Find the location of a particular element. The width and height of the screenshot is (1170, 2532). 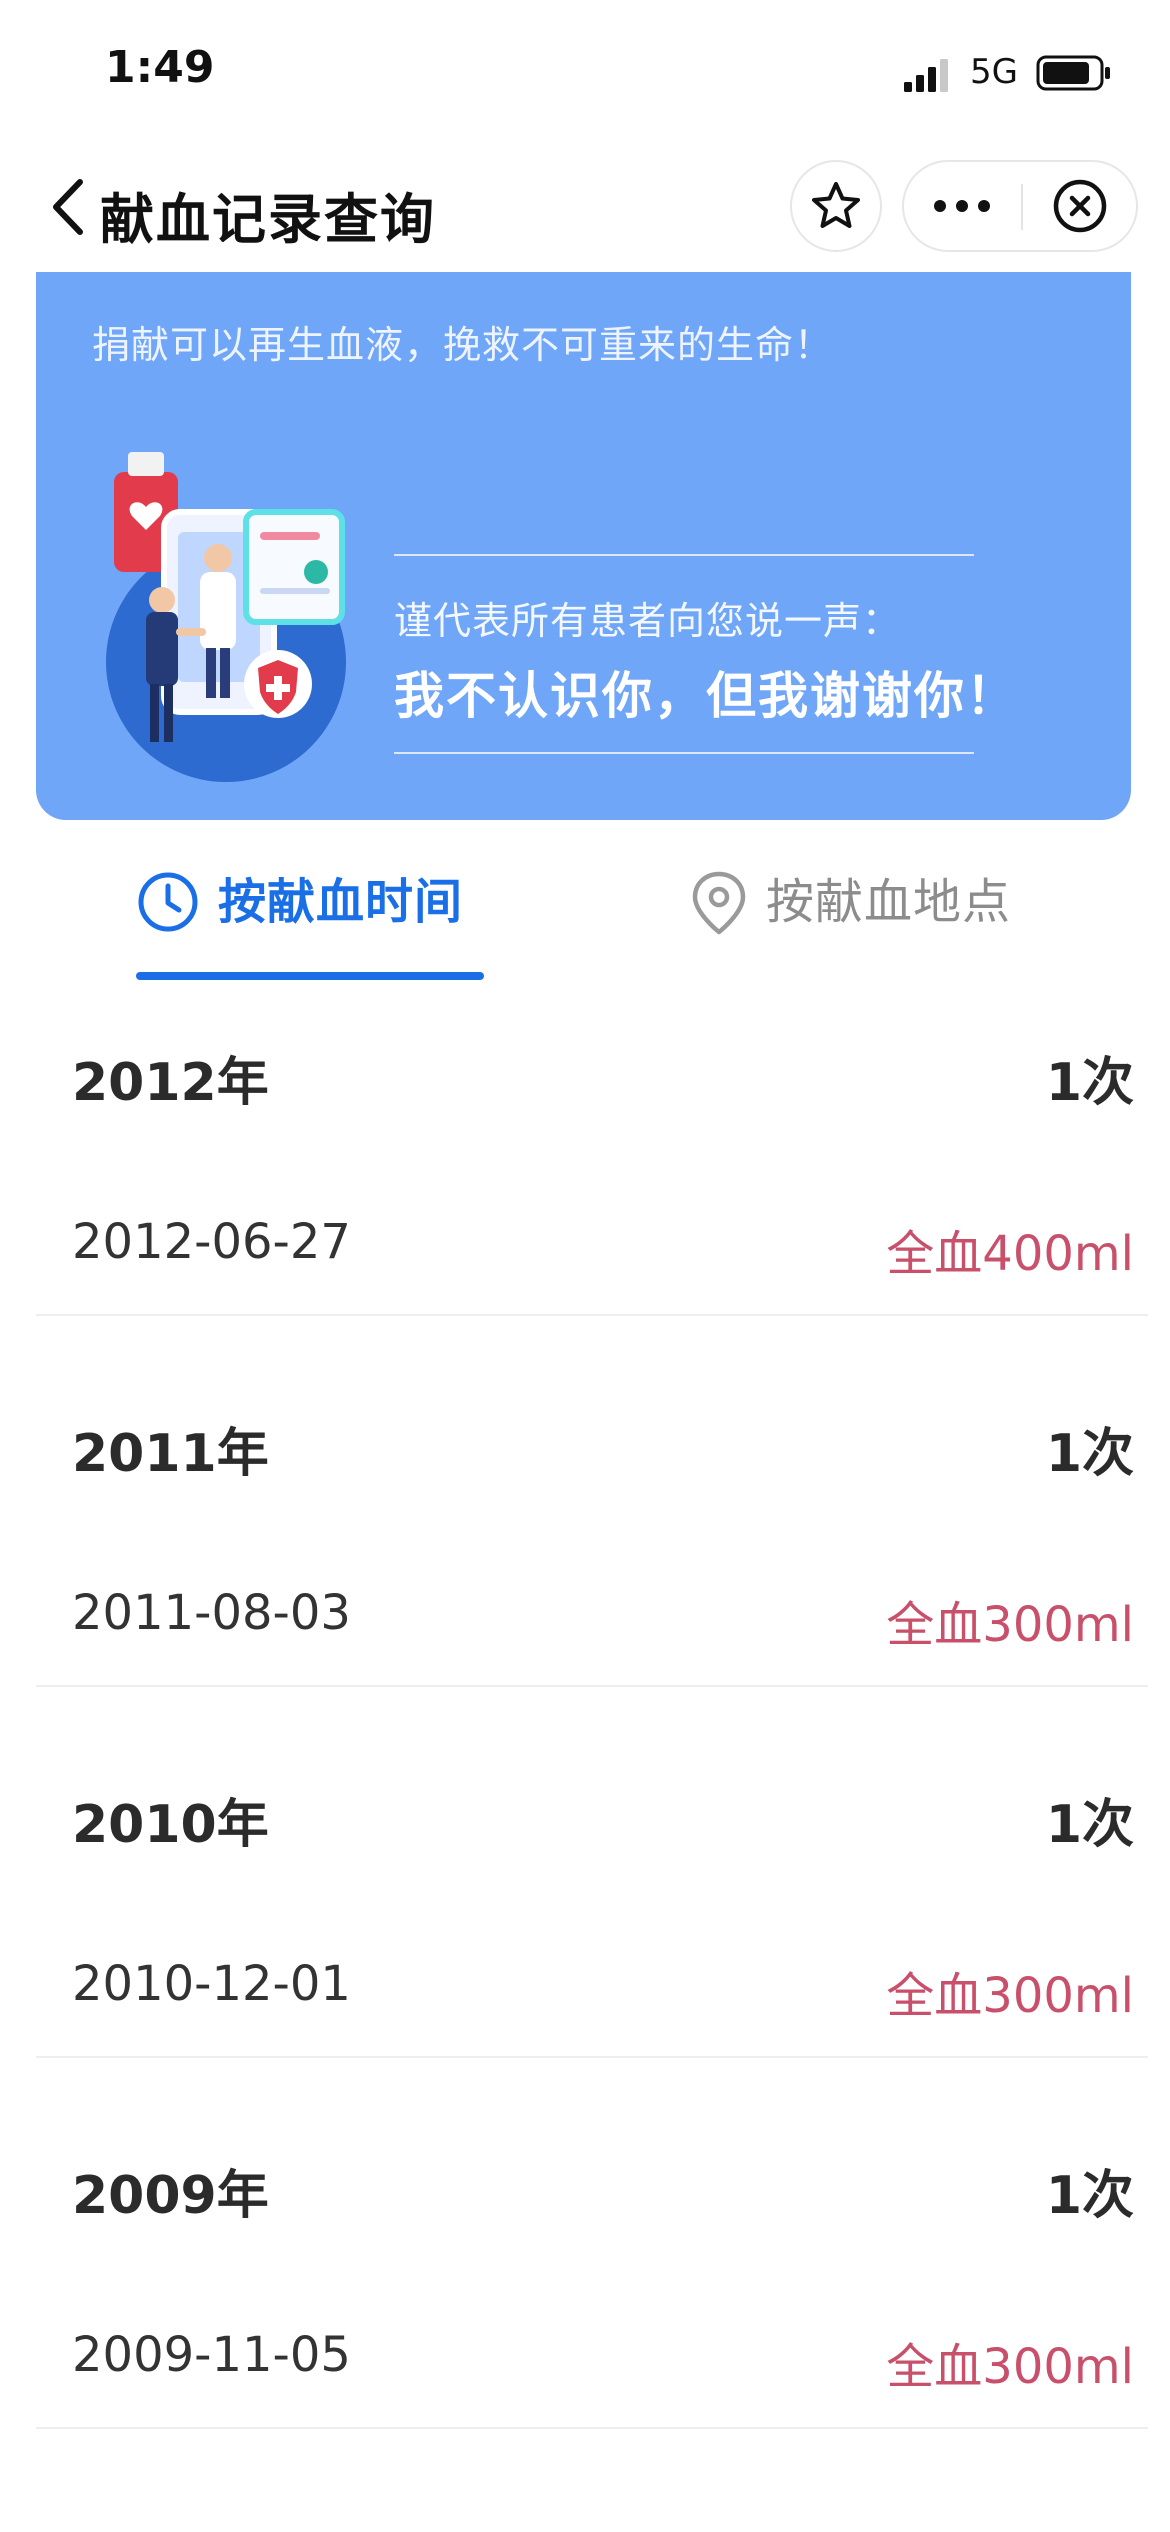

banner-divider-top is located at coordinates (684, 555).